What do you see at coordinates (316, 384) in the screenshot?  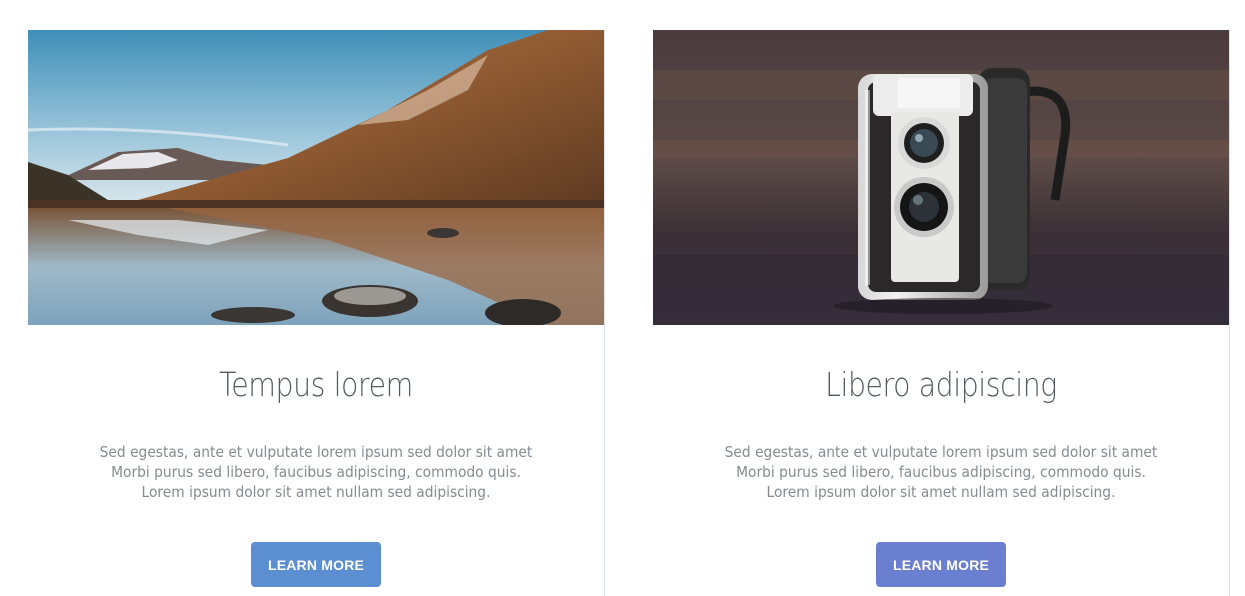 I see `card-title: Tempus lorem` at bounding box center [316, 384].